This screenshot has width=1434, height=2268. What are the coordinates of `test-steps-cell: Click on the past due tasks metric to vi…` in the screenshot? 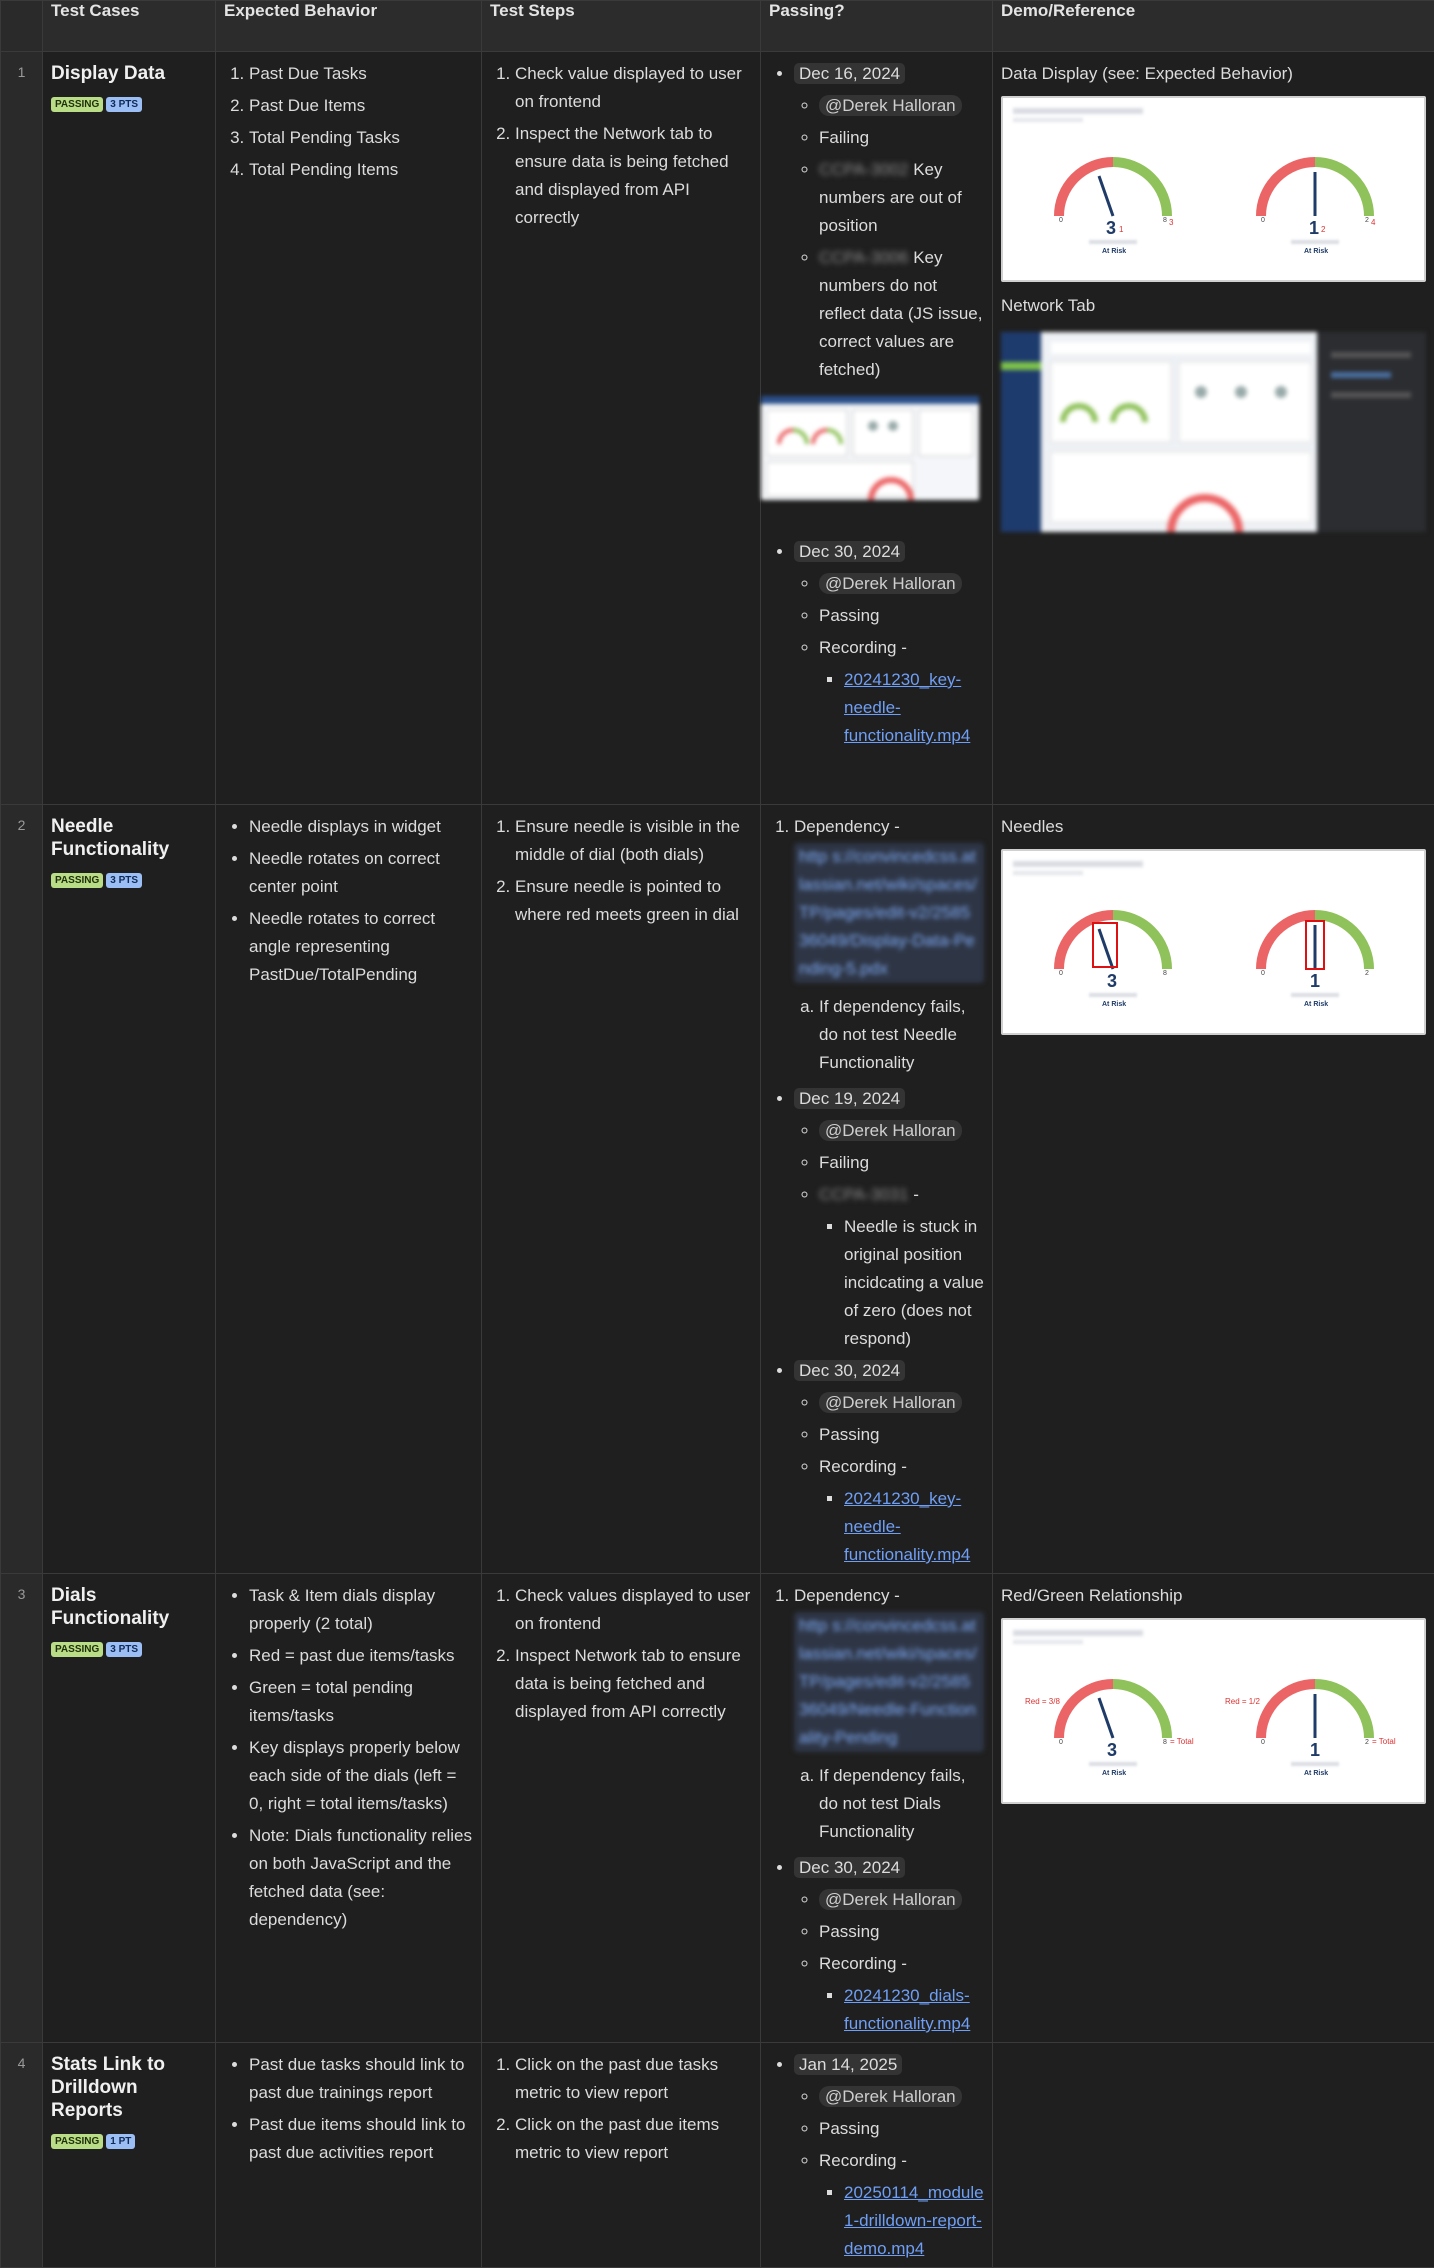 It's located at (621, 2155).